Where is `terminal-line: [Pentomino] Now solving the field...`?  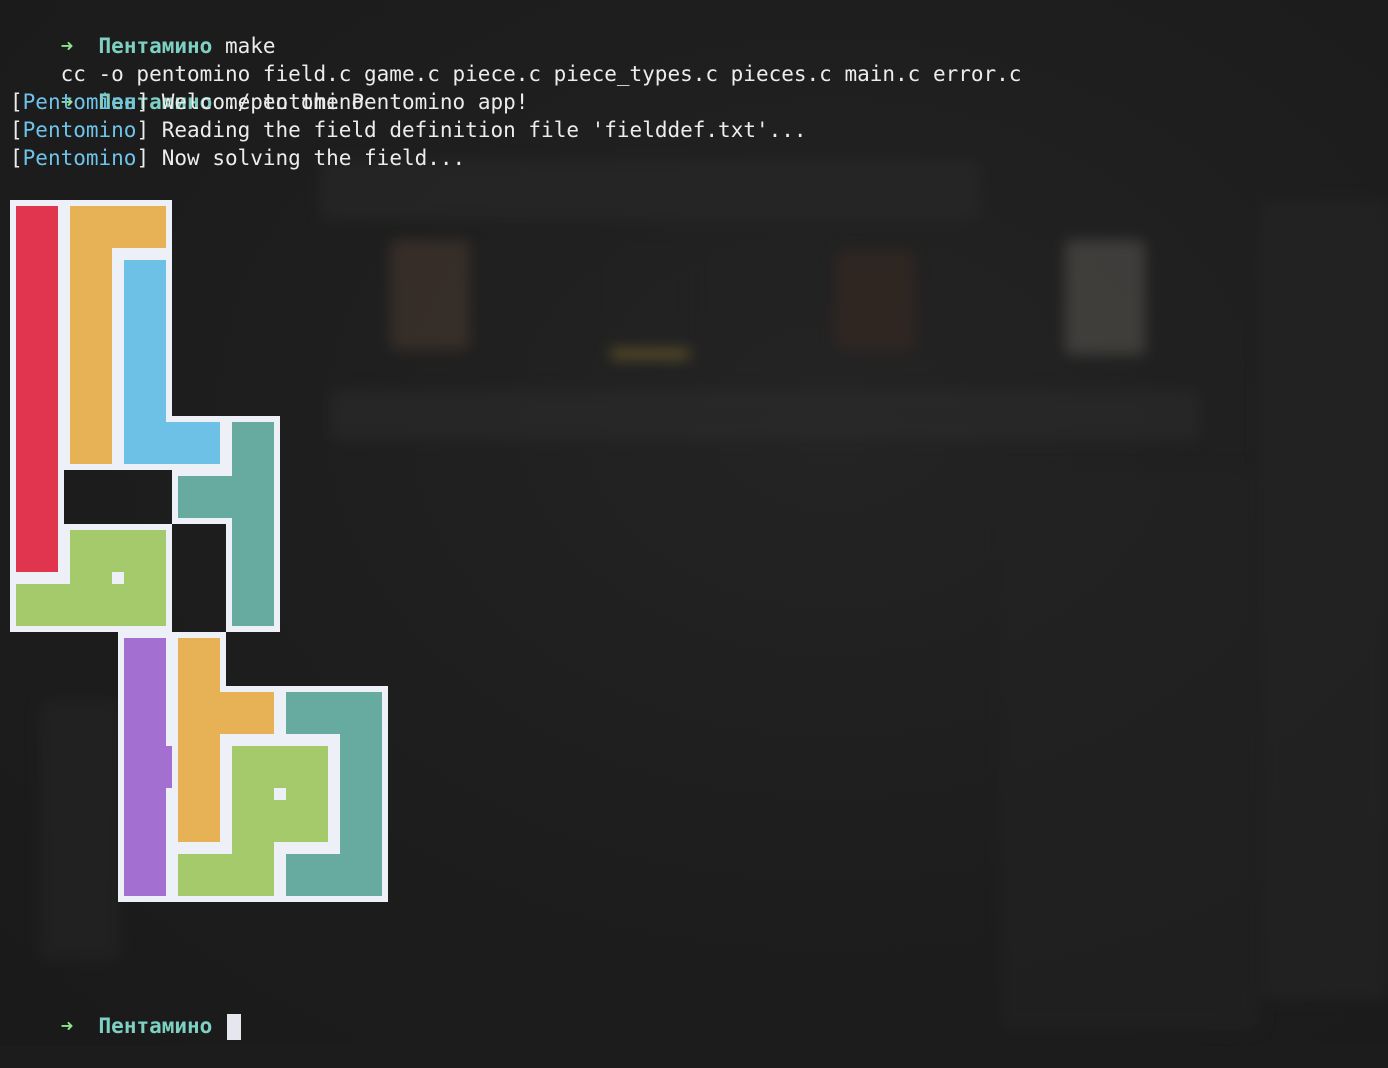
terminal-line: [Pentomino] Now solving the field... is located at coordinates (237, 158).